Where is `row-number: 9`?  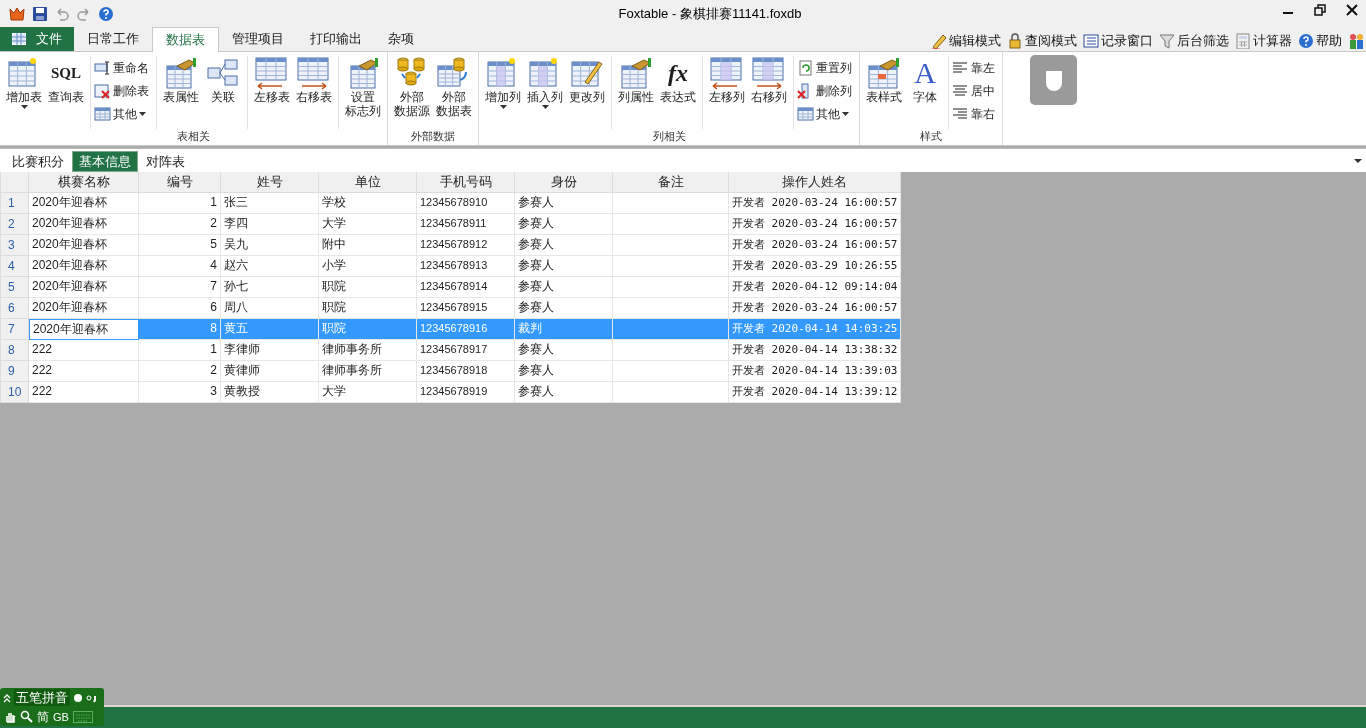
row-number: 9 is located at coordinates (15, 371).